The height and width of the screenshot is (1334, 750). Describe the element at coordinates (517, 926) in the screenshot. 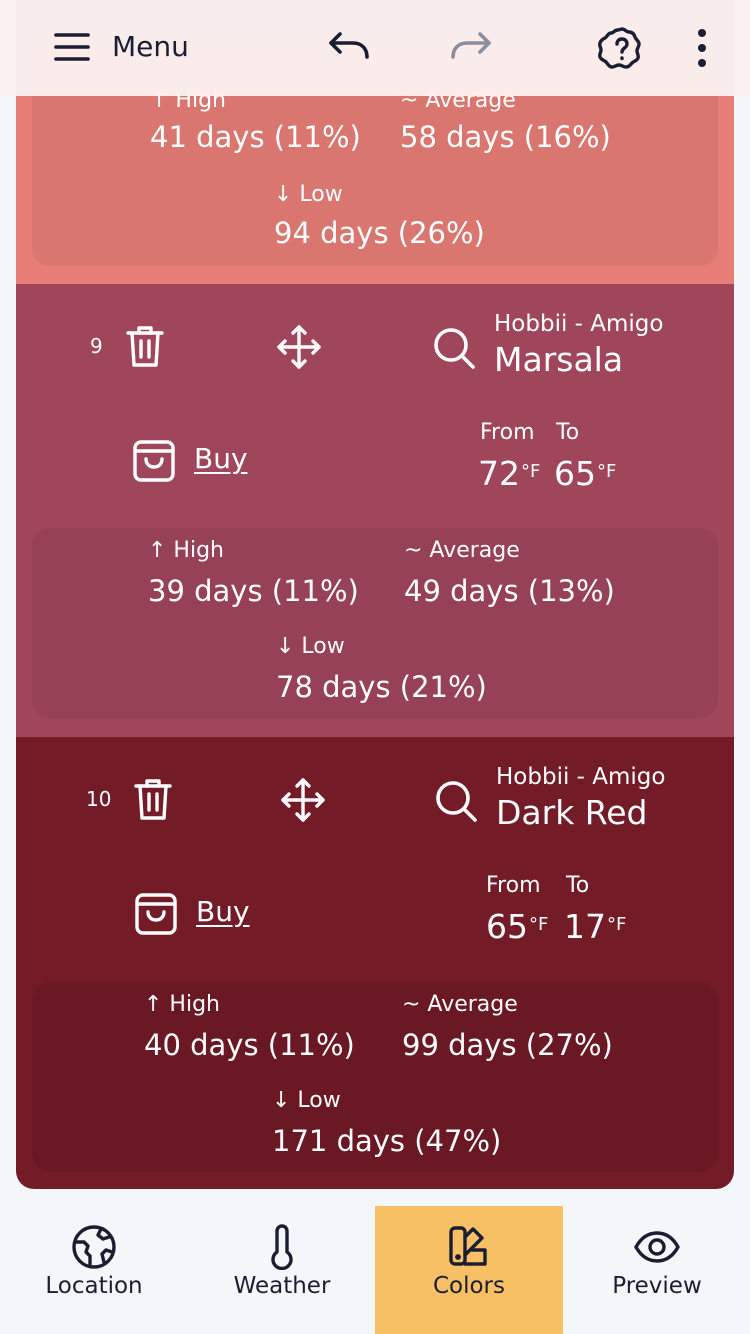

I see `from-temperature: 65°F` at that location.